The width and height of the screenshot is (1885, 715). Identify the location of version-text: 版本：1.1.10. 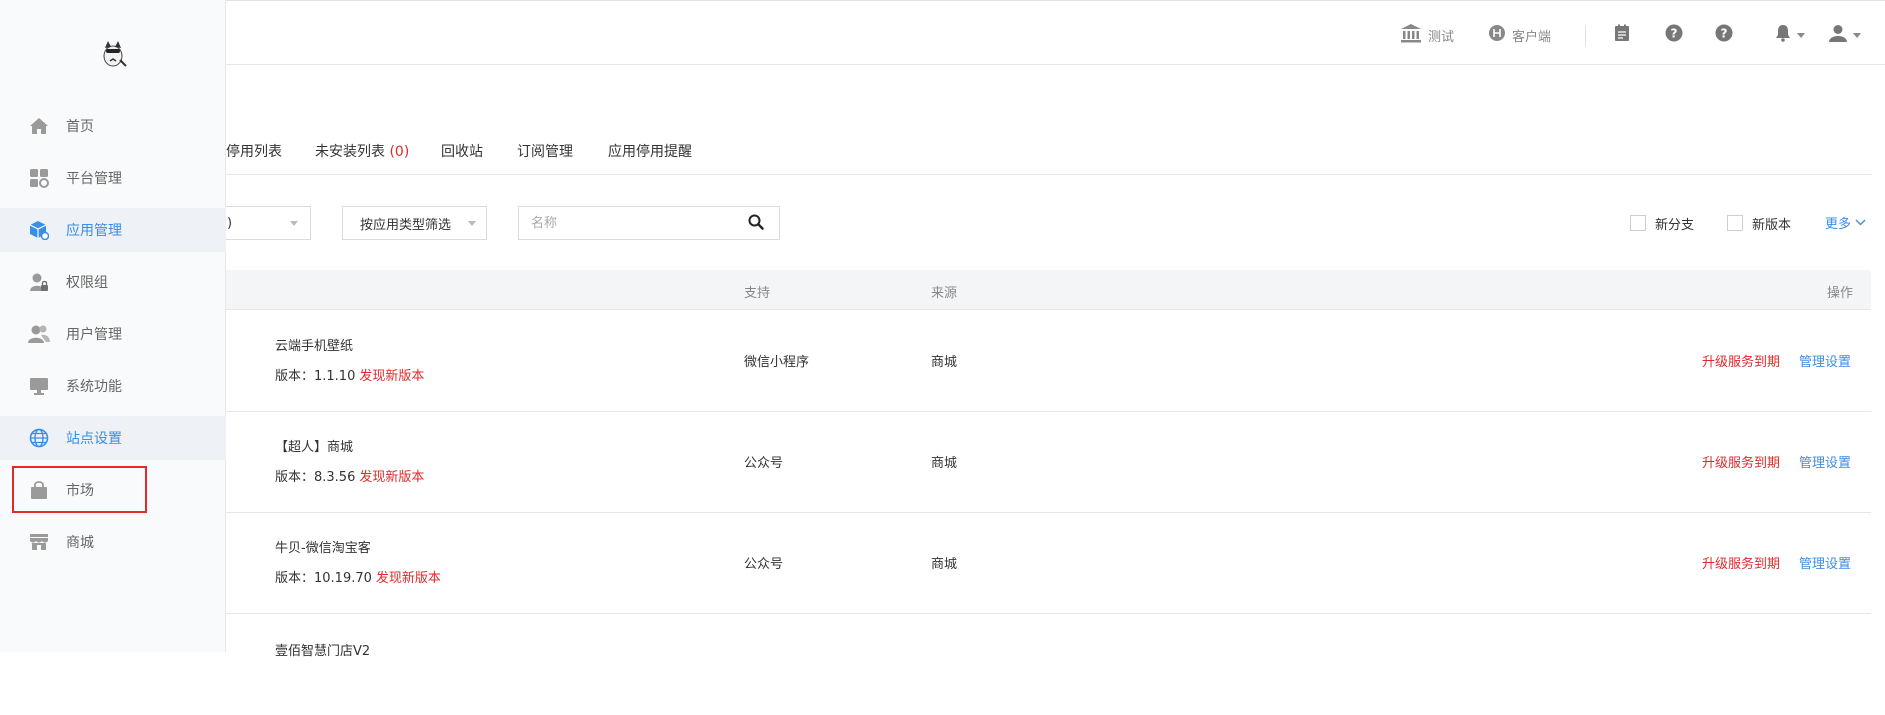
(315, 376).